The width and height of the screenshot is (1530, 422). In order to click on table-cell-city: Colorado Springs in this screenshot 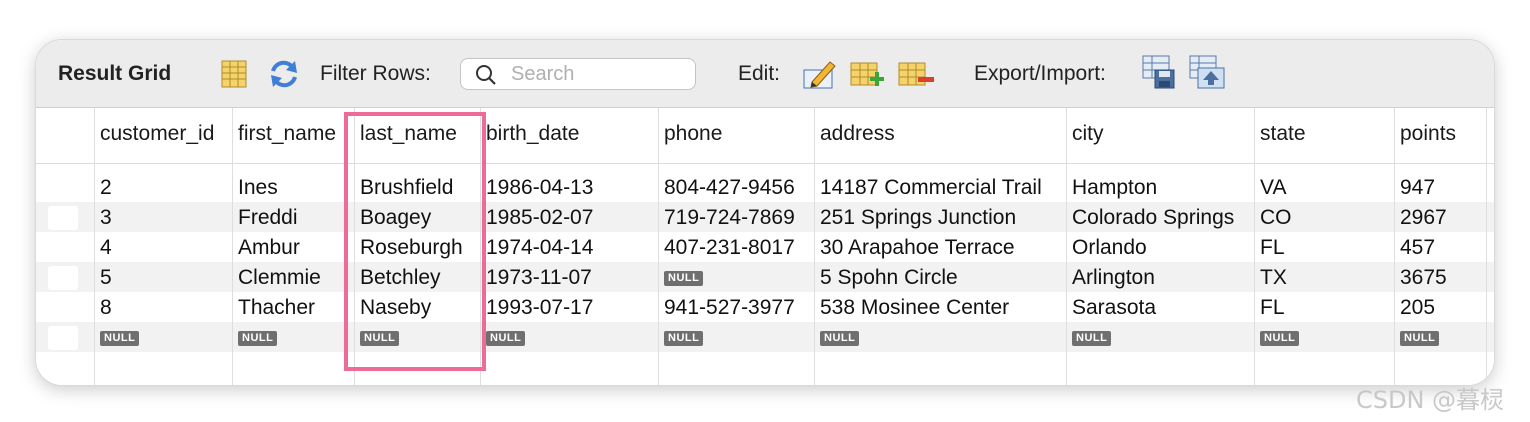, I will do `click(1160, 218)`.